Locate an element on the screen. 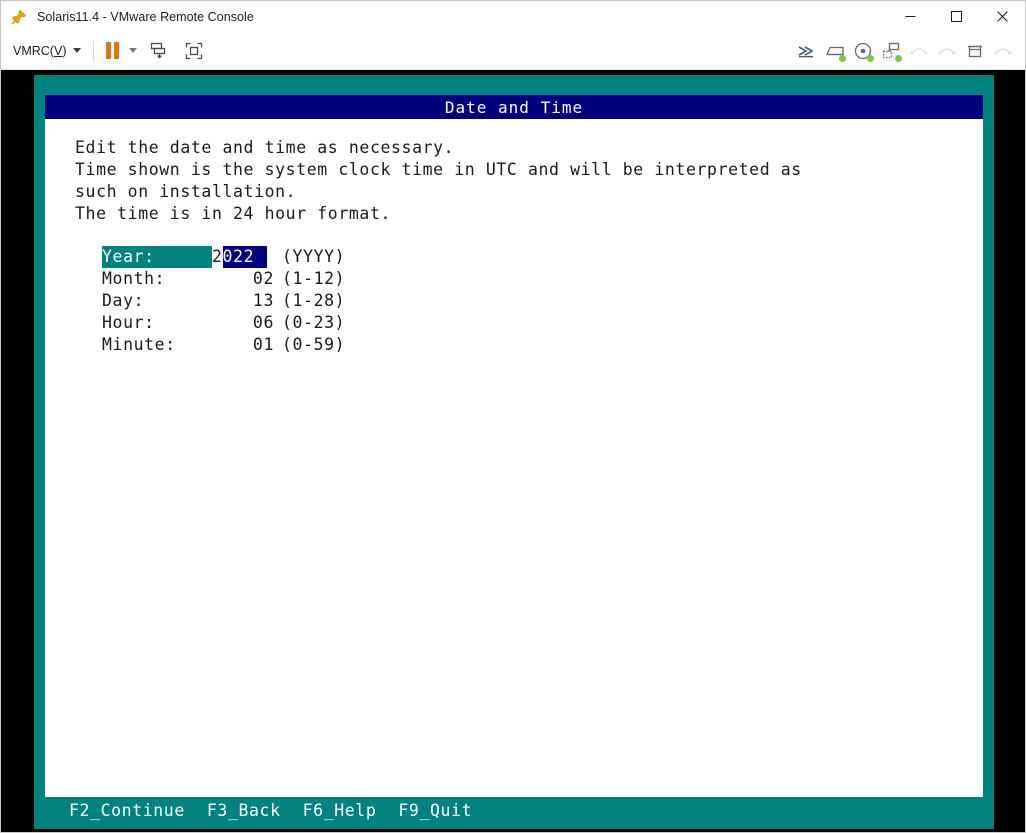  pause-icon is located at coordinates (109, 50).